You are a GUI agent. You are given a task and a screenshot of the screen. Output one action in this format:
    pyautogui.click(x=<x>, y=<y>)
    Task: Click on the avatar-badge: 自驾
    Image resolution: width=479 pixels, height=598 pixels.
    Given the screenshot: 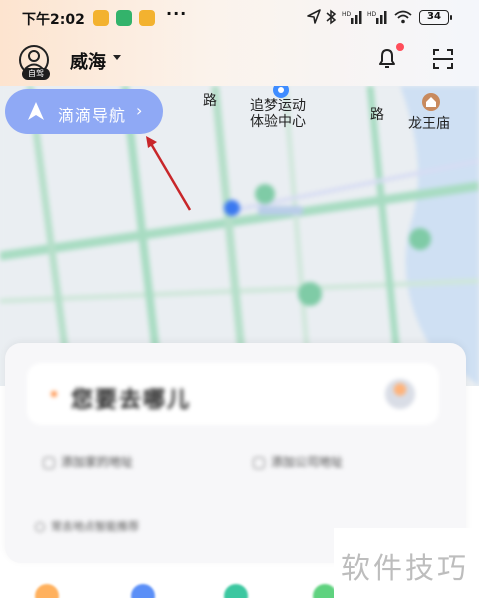 What is the action you would take?
    pyautogui.click(x=36, y=74)
    